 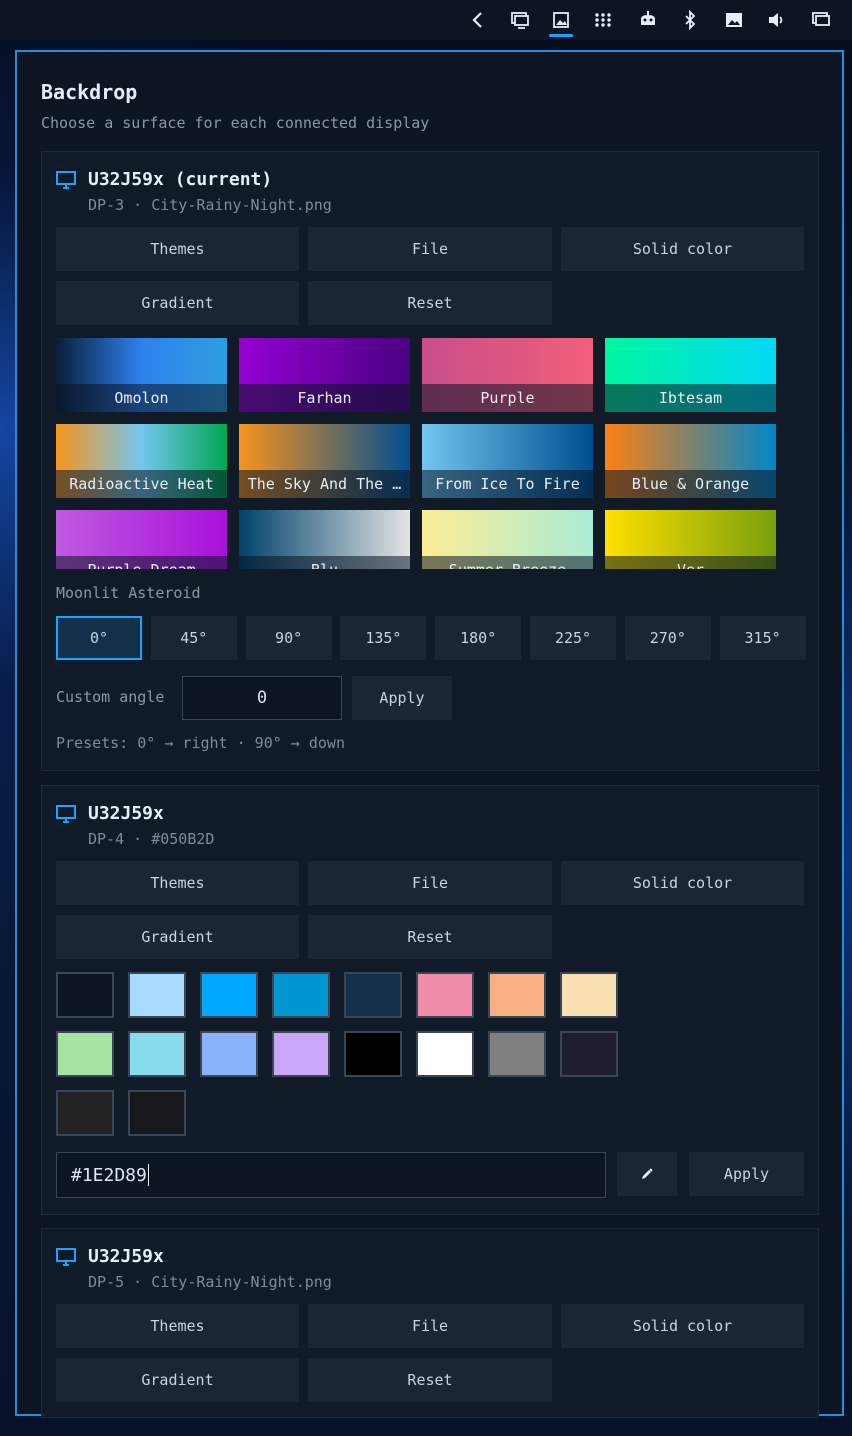 I want to click on angle-button: 225°, so click(x=573, y=638).